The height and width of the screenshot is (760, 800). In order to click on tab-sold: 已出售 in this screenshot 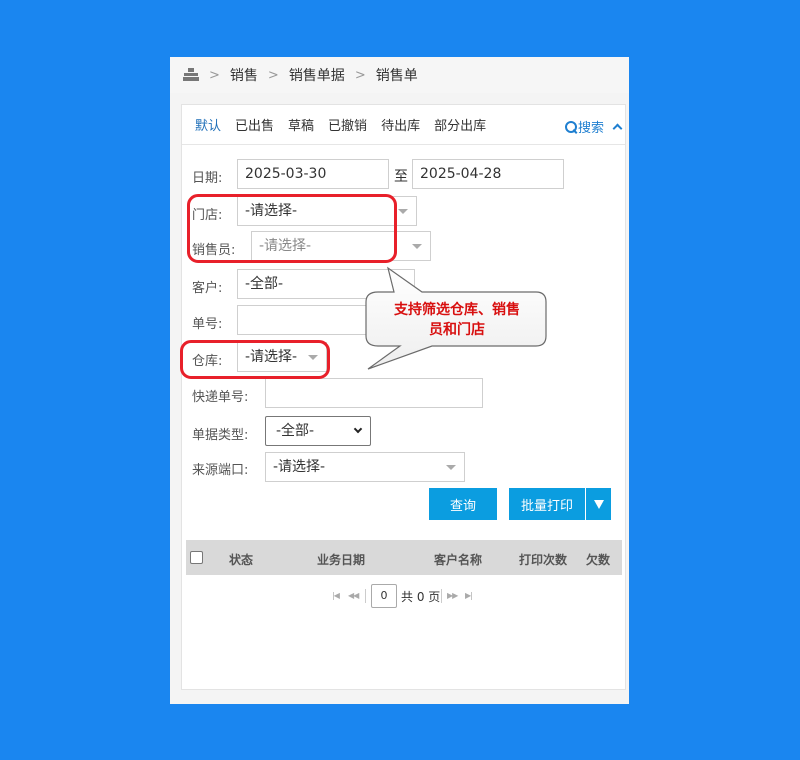, I will do `click(254, 124)`.